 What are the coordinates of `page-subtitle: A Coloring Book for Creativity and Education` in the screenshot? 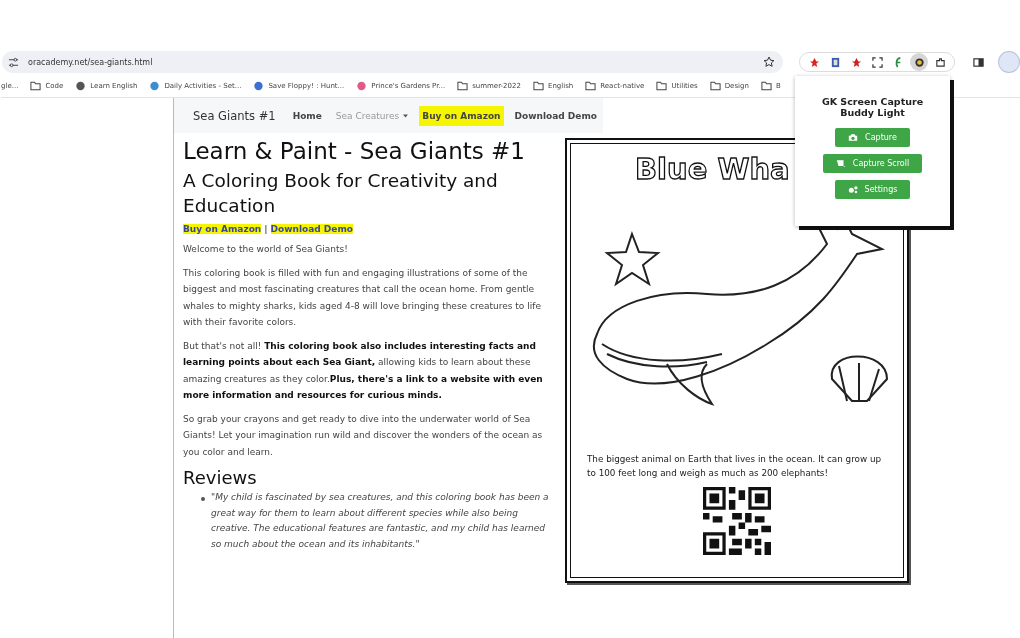 It's located at (341, 193).